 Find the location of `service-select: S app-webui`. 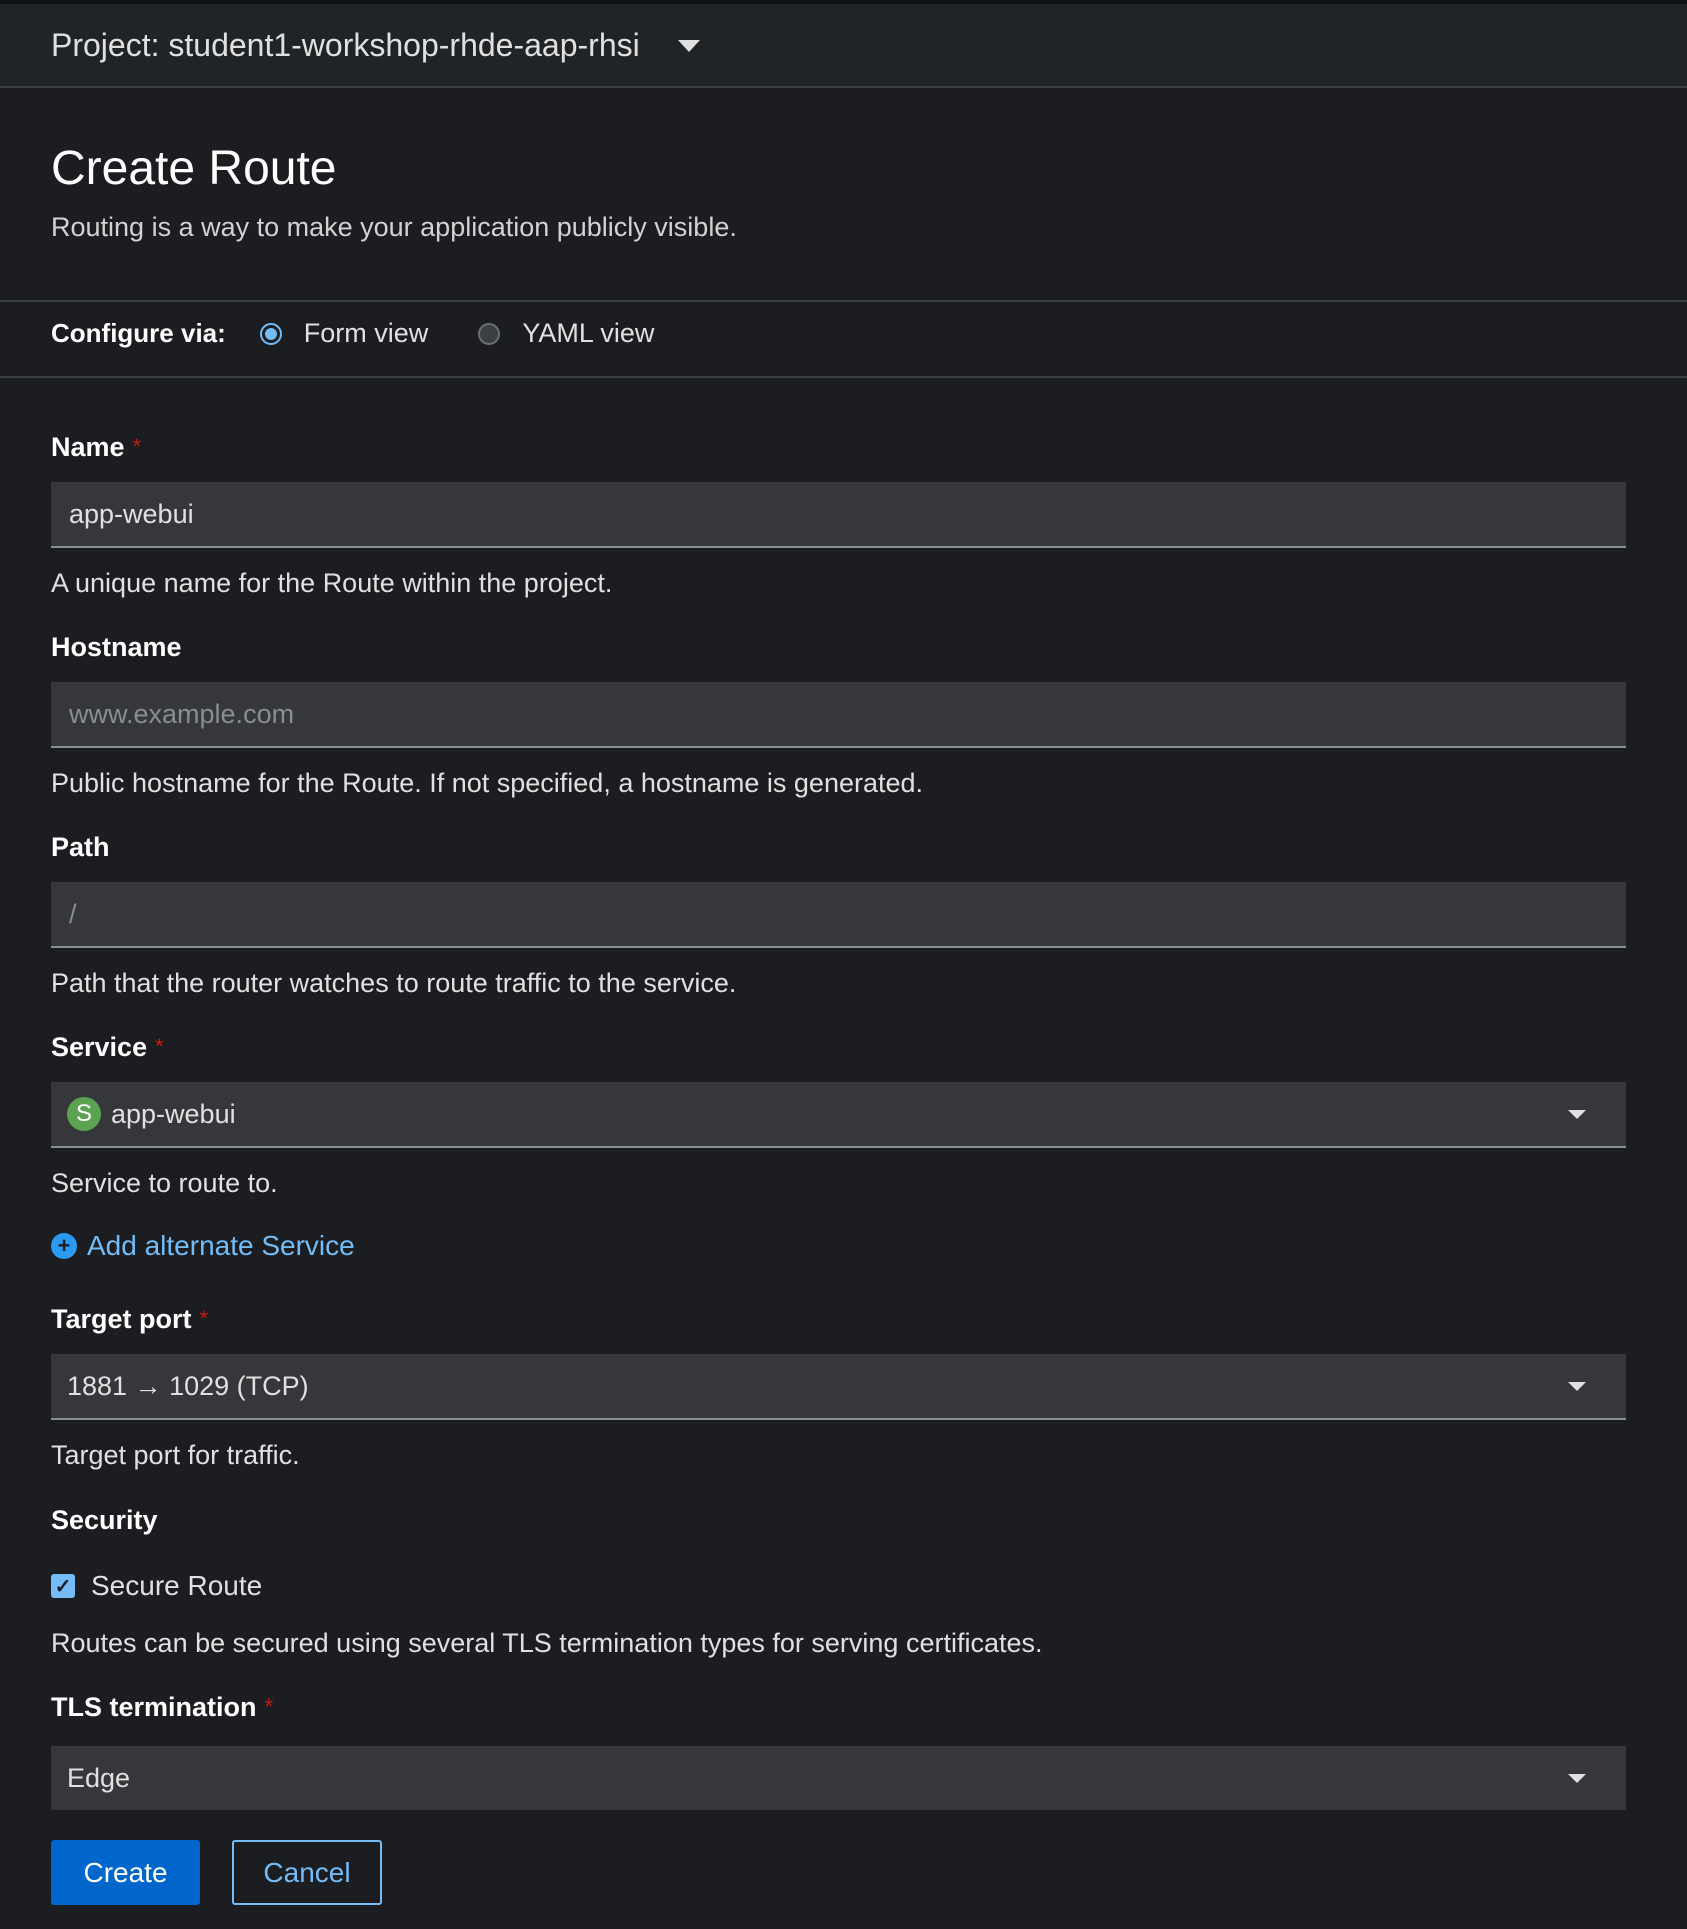

service-select: S app-webui is located at coordinates (838, 1115).